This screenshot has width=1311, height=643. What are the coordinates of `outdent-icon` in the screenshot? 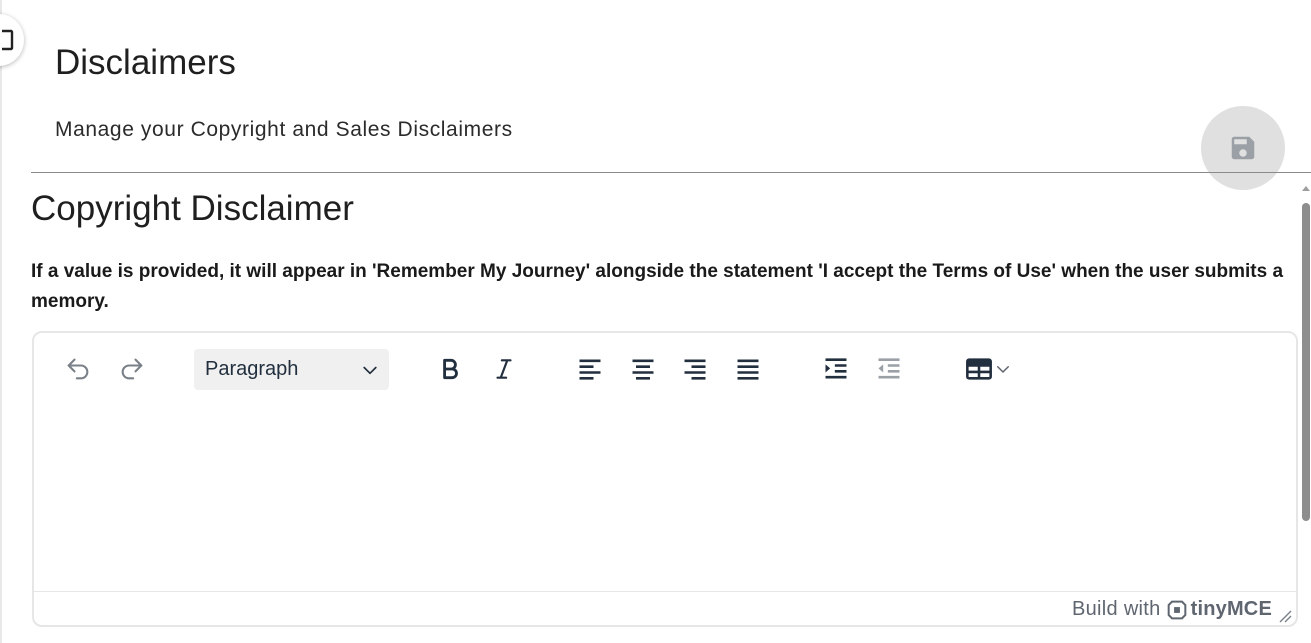 It's located at (889, 368).